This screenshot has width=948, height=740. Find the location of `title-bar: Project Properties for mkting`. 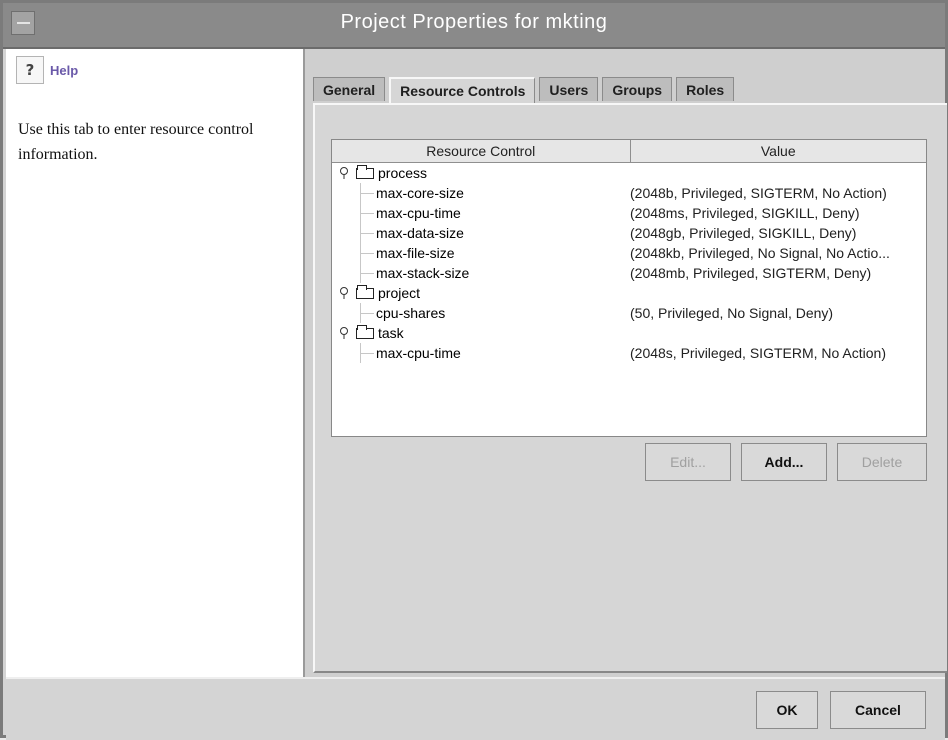

title-bar: Project Properties for mkting is located at coordinates (474, 26).